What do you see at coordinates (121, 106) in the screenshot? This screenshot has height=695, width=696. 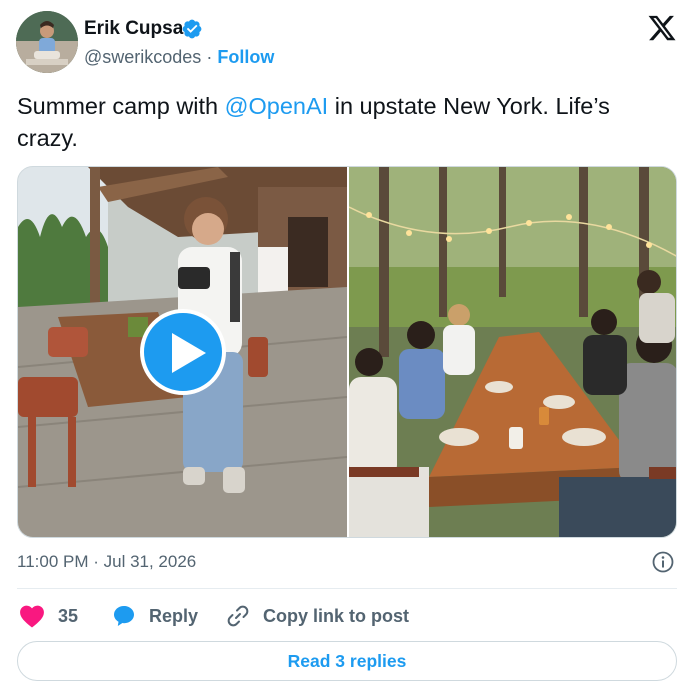 I see `tweet-text-start: Summer camp with` at bounding box center [121, 106].